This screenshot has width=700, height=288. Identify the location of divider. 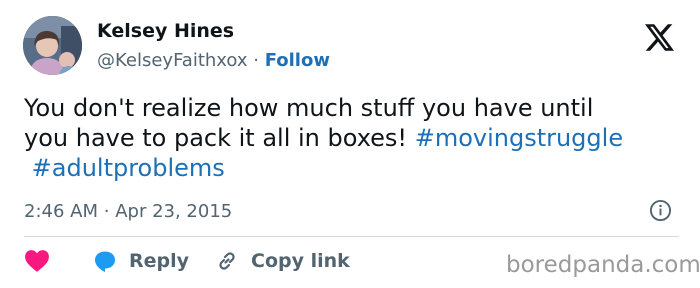
(351, 236).